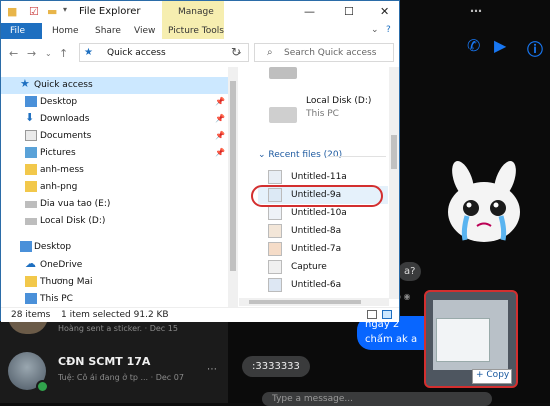  I want to click on recent-files-label: Recent files (20), so click(305, 155).